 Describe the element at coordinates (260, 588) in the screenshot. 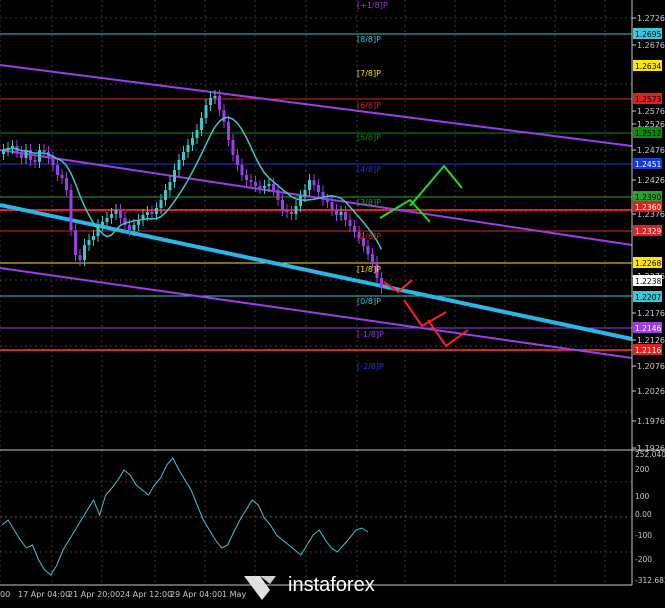

I see `logo-icon` at that location.